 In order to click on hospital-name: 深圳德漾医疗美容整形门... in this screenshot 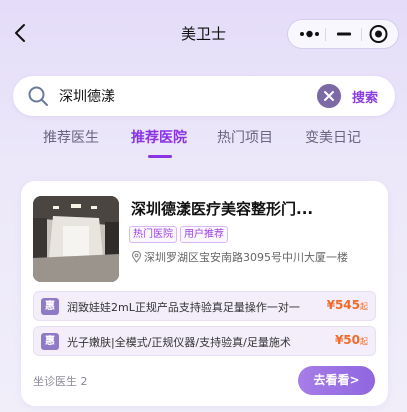, I will do `click(222, 209)`.